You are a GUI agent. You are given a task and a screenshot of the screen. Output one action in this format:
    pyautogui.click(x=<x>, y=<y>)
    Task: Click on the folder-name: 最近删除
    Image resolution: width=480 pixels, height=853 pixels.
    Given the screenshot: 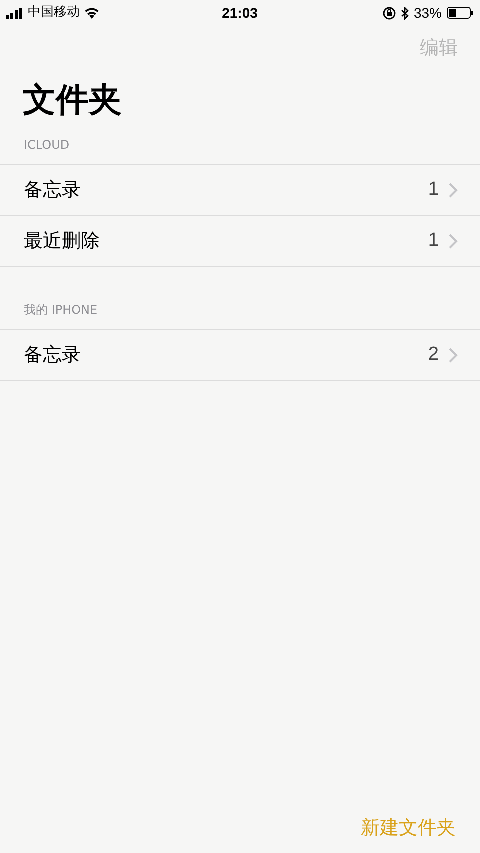 What is the action you would take?
    pyautogui.click(x=62, y=241)
    